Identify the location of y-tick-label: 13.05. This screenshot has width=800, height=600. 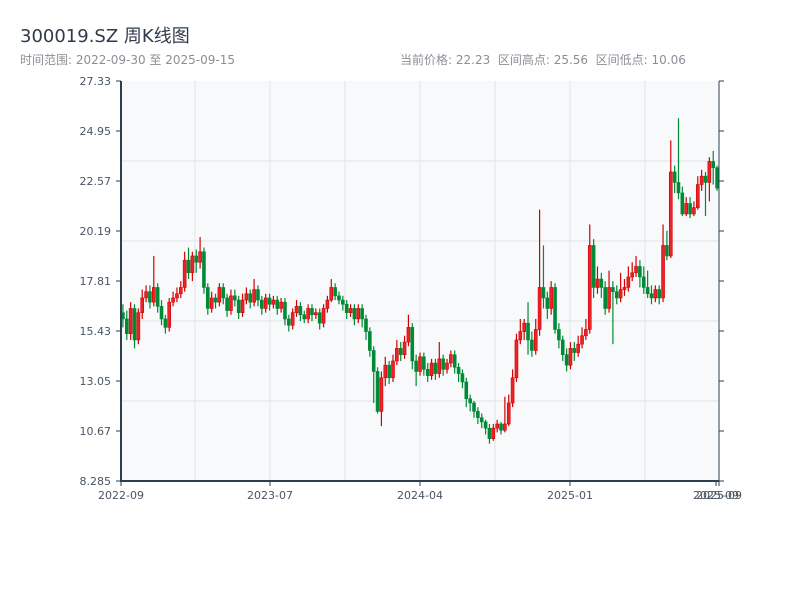
(96, 381).